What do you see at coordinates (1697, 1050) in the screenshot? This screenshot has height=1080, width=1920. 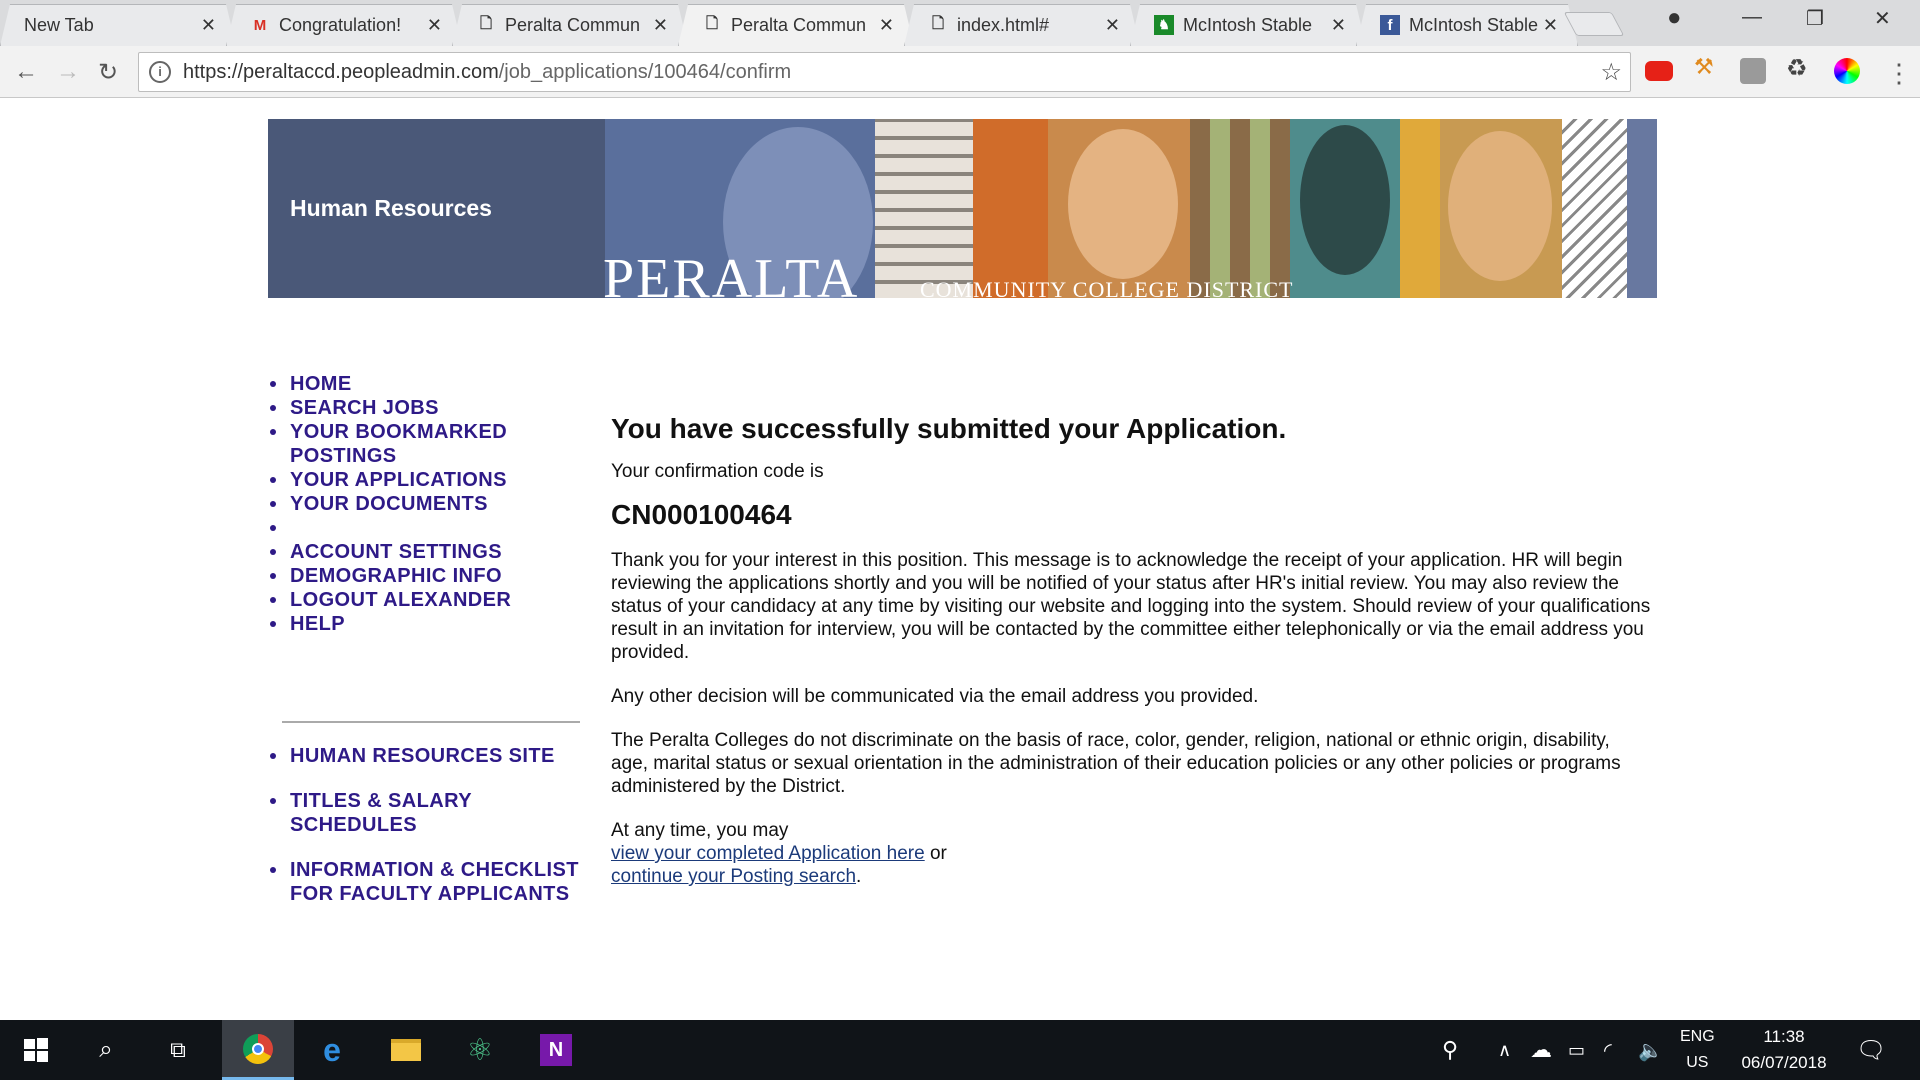 I see `language-indicator: ENG US` at bounding box center [1697, 1050].